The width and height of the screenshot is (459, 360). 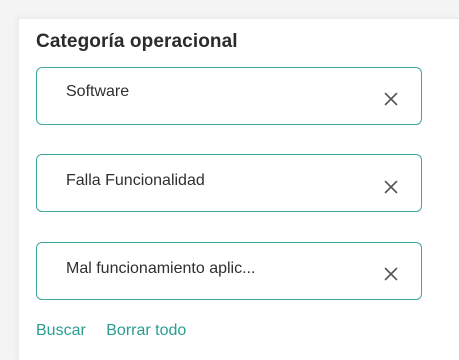 What do you see at coordinates (135, 180) in the screenshot?
I see `category-field-value: Falla Funcionalidad` at bounding box center [135, 180].